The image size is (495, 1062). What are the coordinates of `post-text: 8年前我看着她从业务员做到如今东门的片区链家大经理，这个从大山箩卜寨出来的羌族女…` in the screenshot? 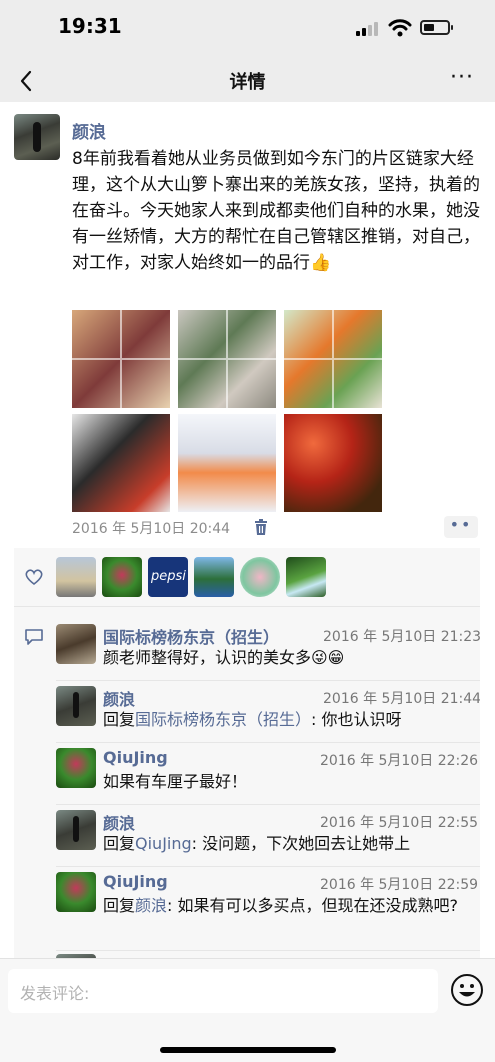 It's located at (278, 211).